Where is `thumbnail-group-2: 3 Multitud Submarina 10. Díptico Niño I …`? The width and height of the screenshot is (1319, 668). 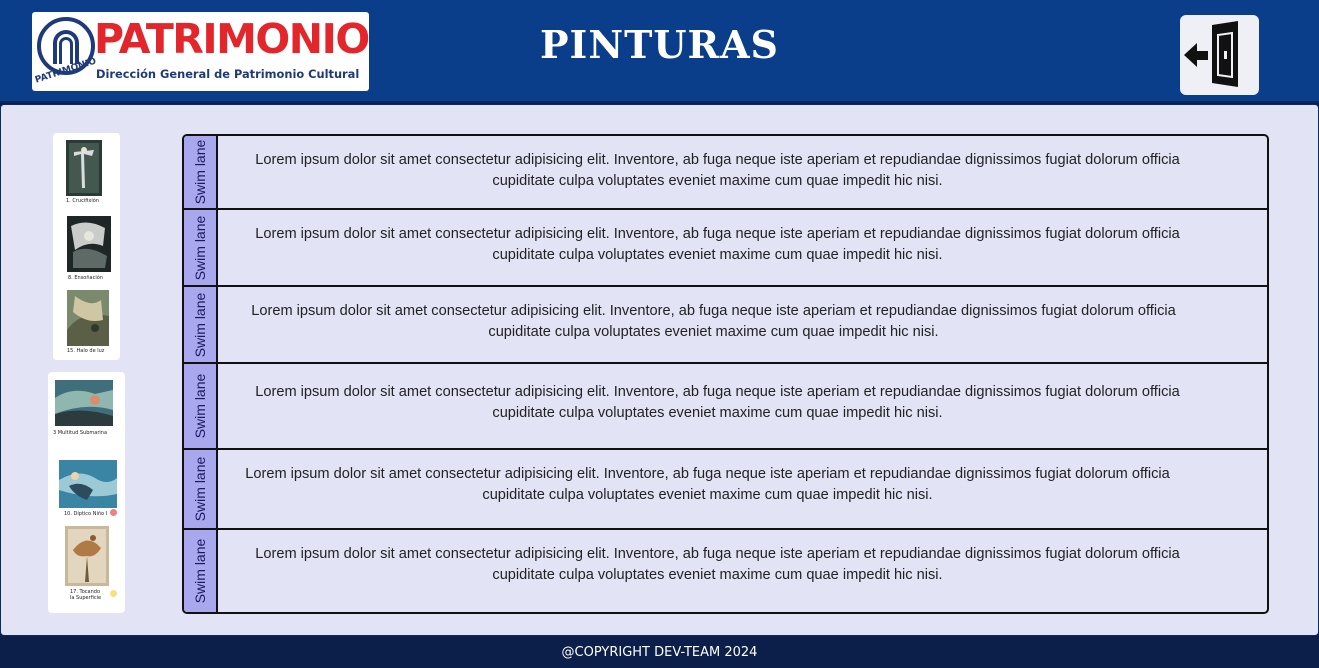
thumbnail-group-2: 3 Multitud Submarina 10. Díptico Niño I … is located at coordinates (86, 492).